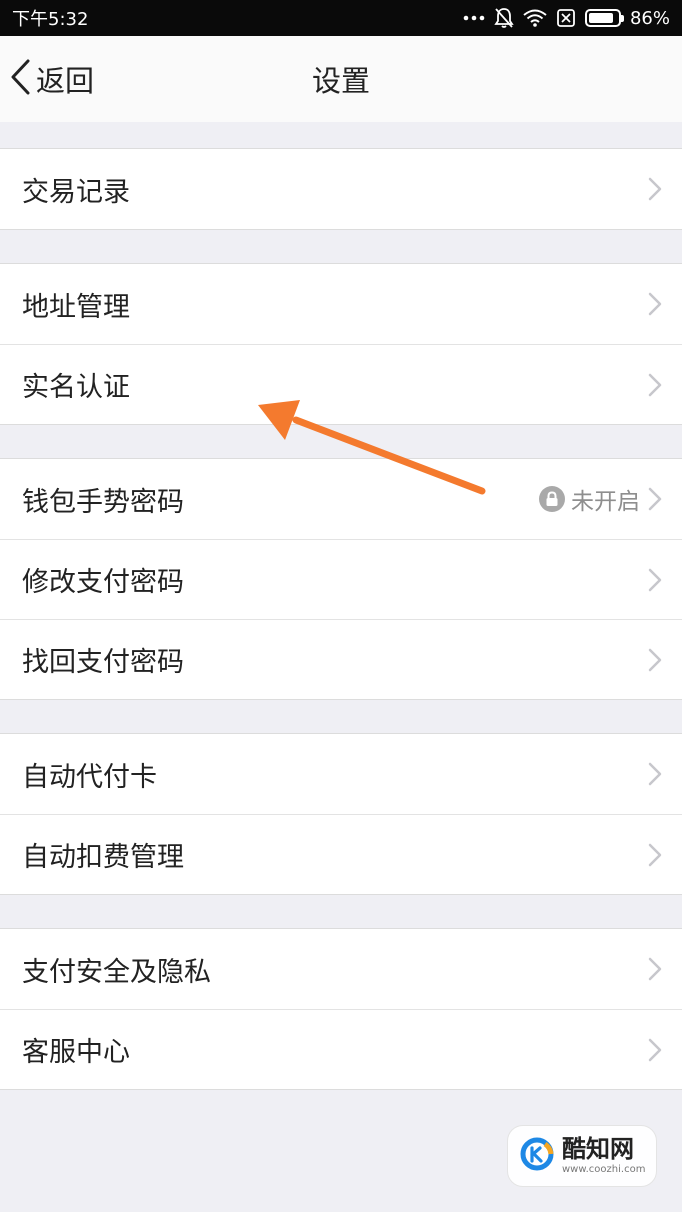  Describe the element at coordinates (474, 18) in the screenshot. I see `dots-icon` at that location.